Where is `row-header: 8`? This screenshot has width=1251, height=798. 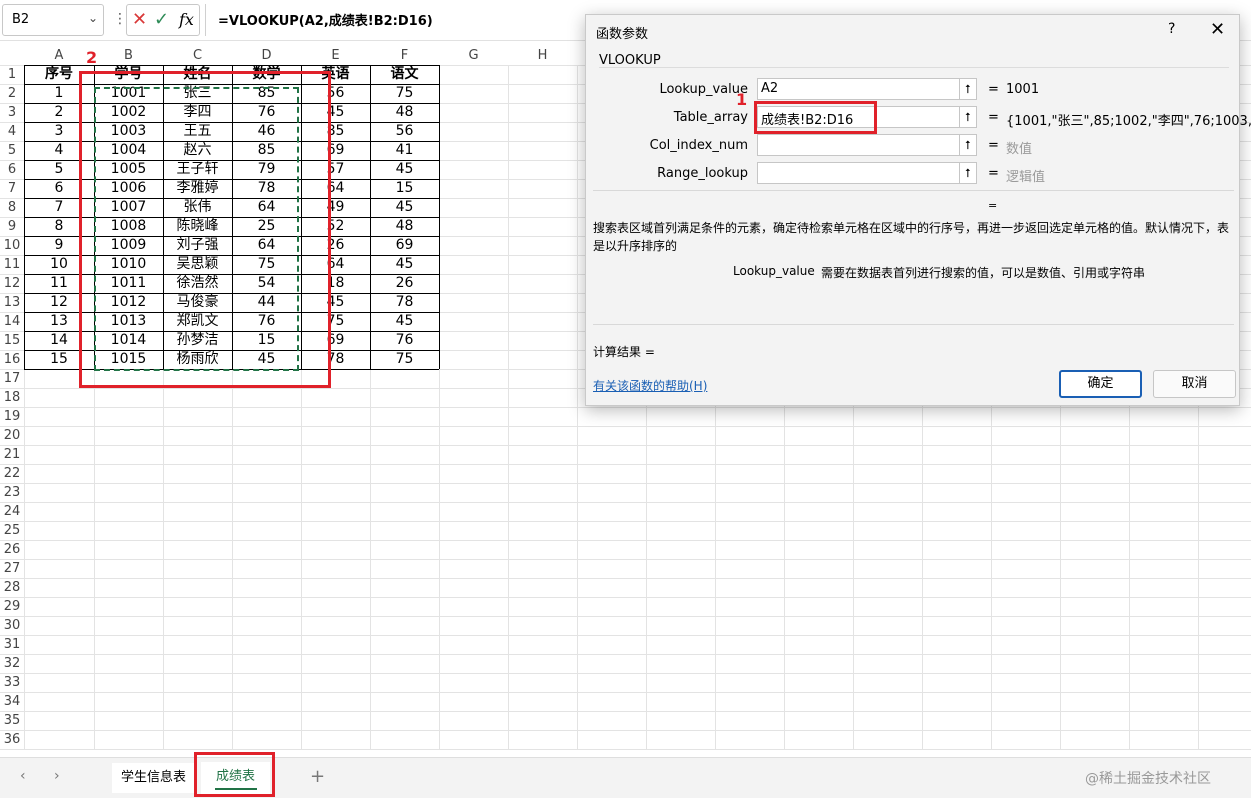 row-header: 8 is located at coordinates (12, 207).